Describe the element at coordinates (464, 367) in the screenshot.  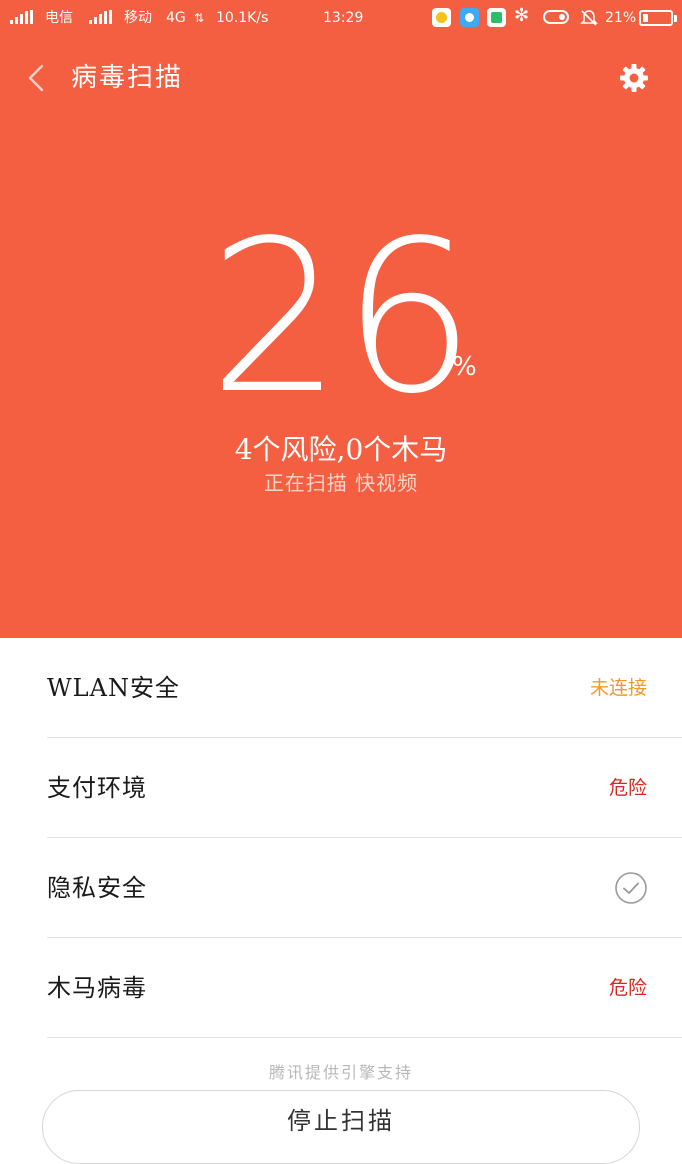
I see `percent-sign: %` at that location.